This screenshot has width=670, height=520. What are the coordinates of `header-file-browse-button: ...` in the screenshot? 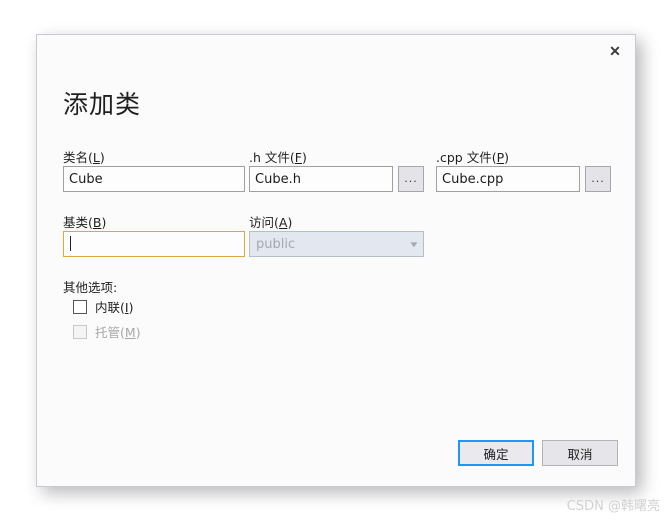 It's located at (411, 179).